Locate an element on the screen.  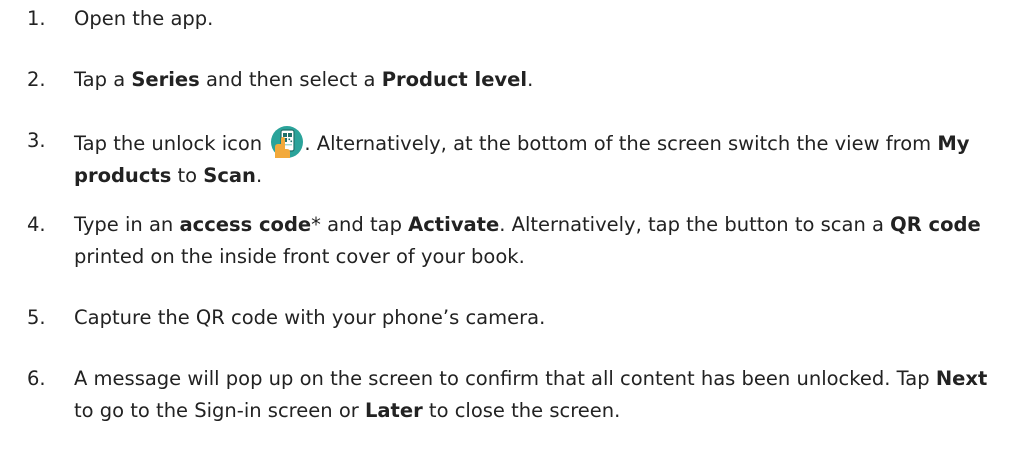
step-text-segment: to is located at coordinates (187, 175).